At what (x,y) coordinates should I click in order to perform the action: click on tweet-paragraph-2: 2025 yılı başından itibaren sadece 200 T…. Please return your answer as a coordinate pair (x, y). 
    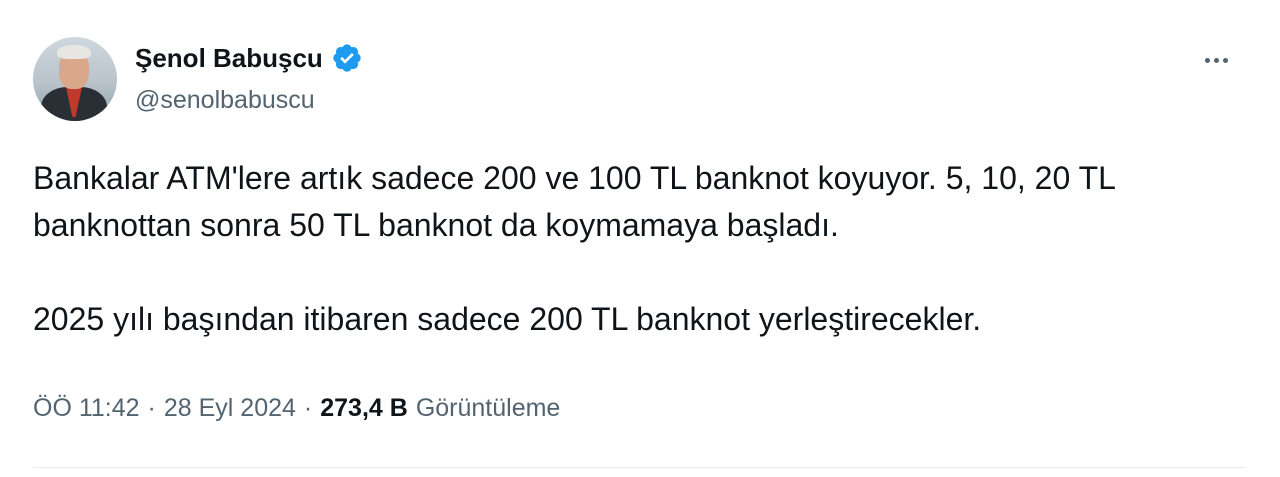
    Looking at the image, I should click on (507, 319).